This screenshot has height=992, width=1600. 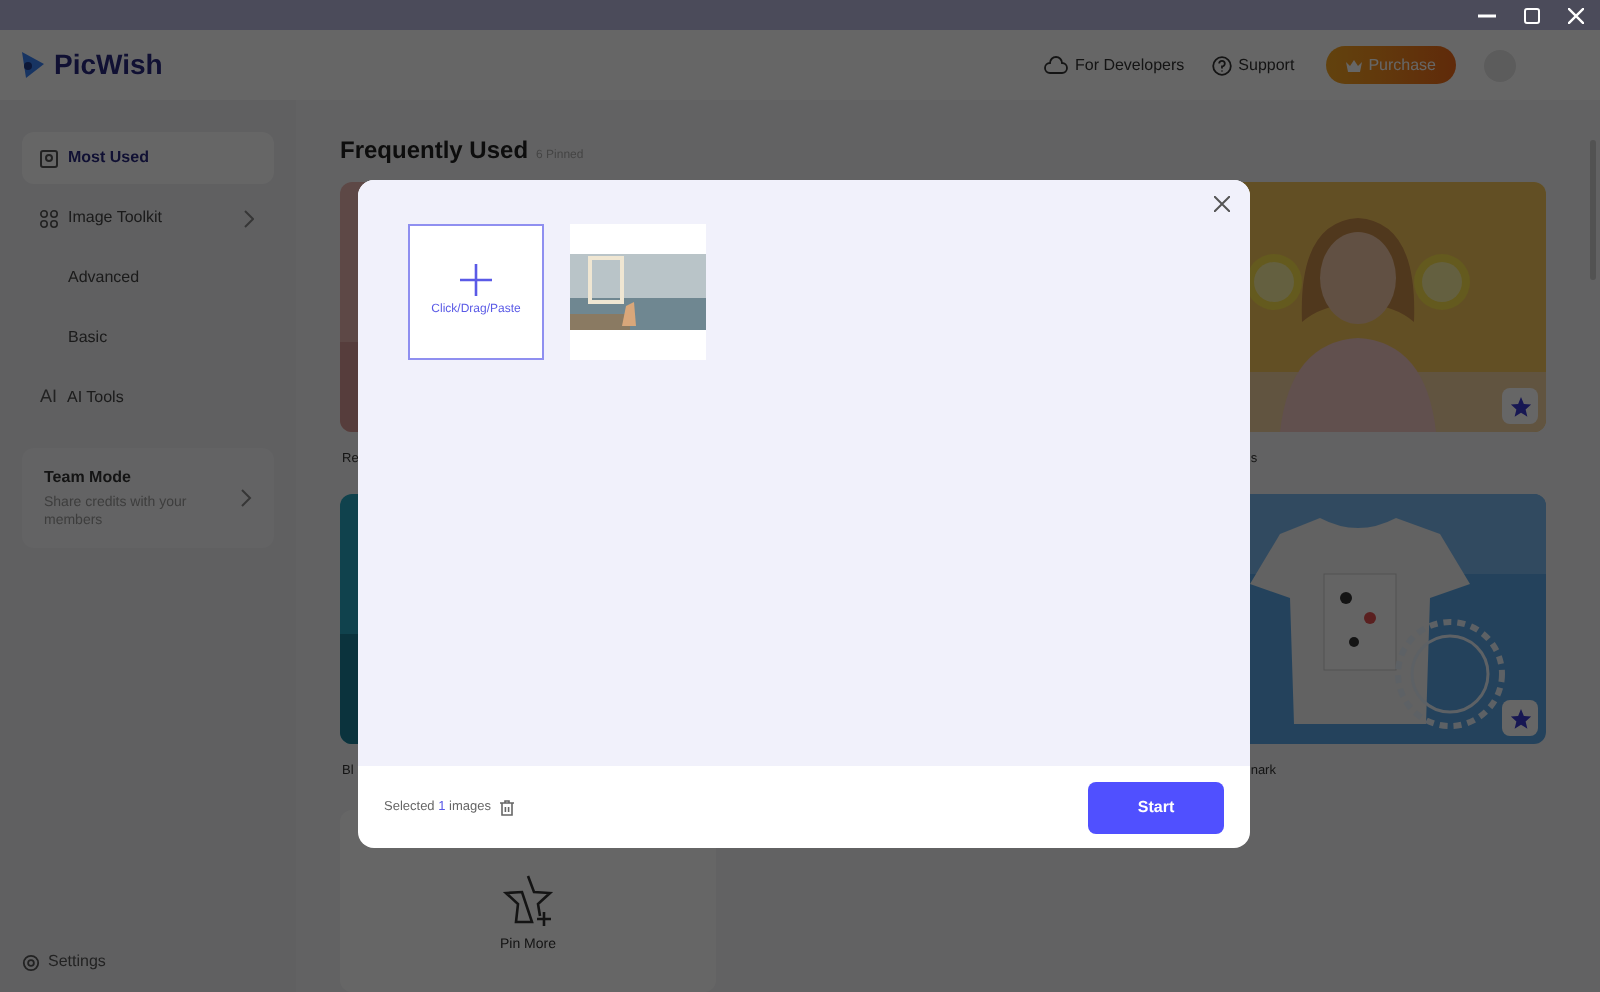 I want to click on section-title: Frequently Used, so click(x=434, y=151).